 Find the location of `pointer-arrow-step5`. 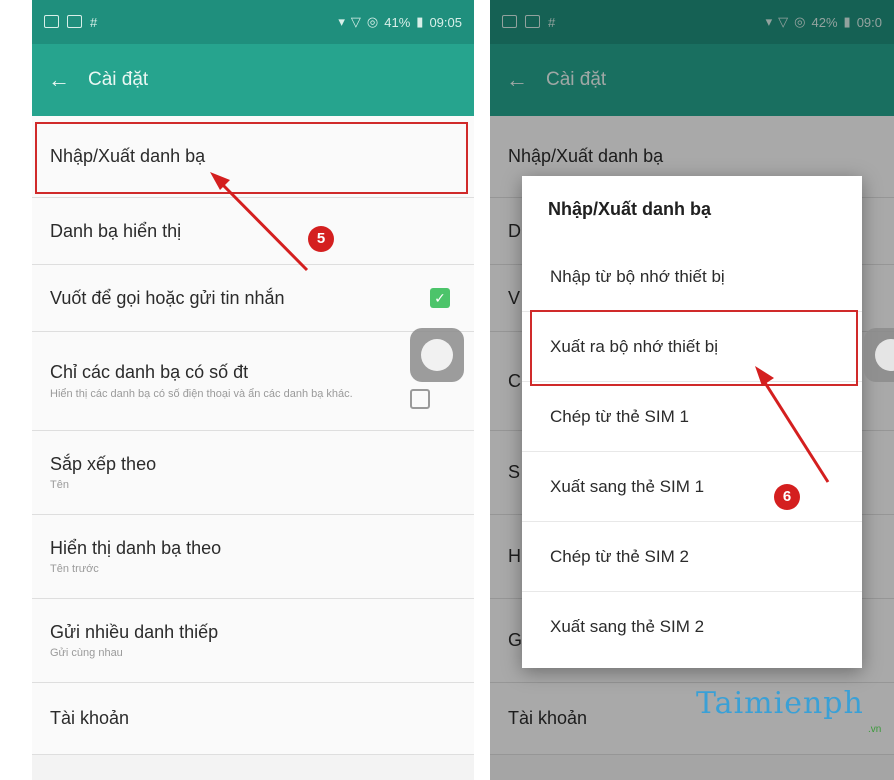

pointer-arrow-step5 is located at coordinates (259, 222).